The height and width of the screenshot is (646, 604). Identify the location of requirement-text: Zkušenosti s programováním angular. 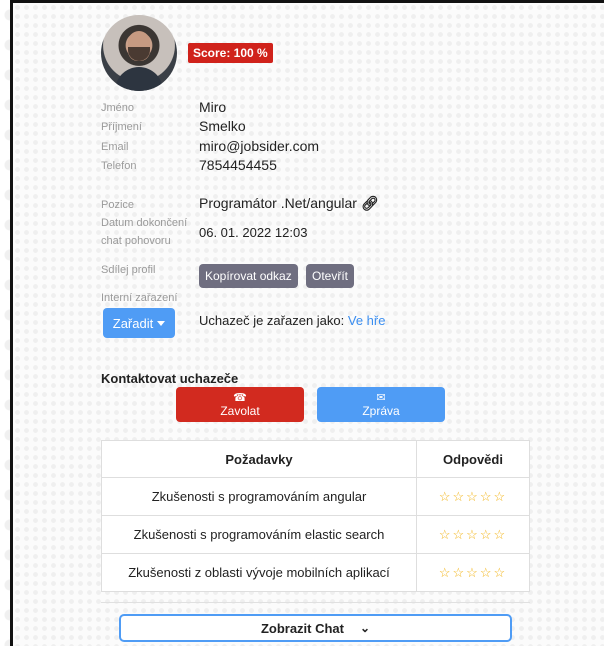
(259, 496).